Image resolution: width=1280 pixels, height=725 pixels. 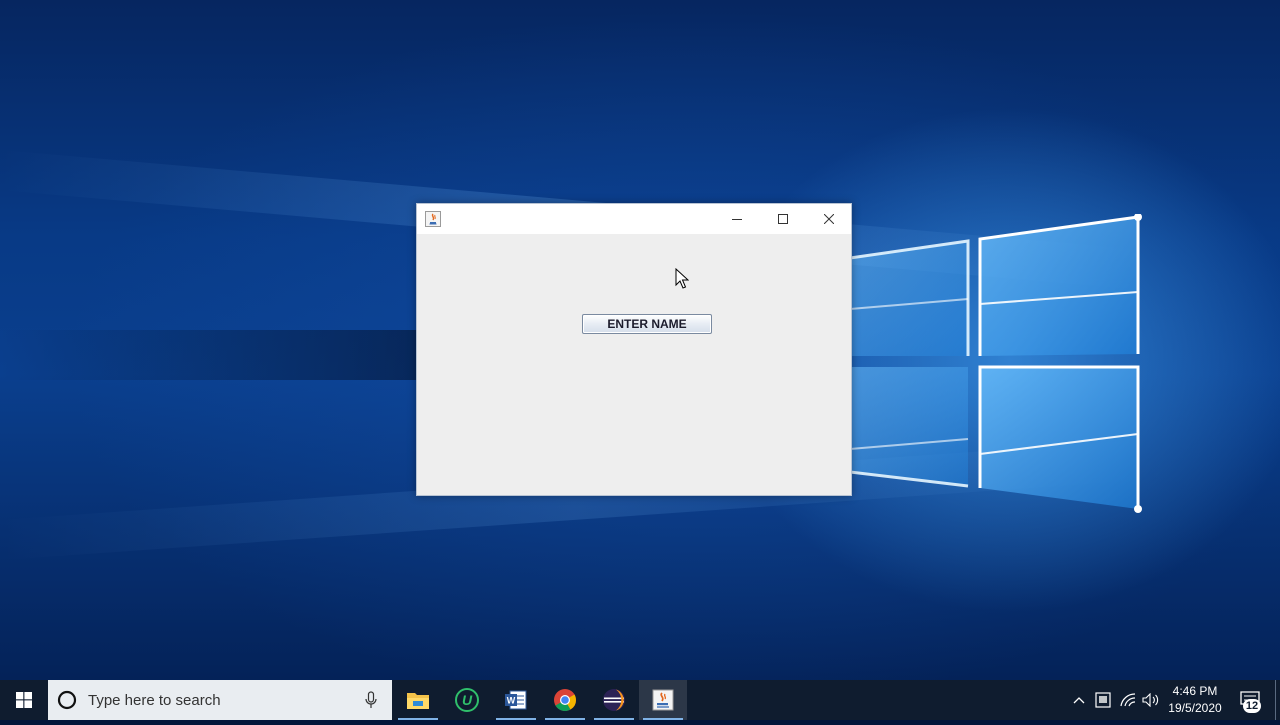 I want to click on eclipse-icon, so click(x=614, y=700).